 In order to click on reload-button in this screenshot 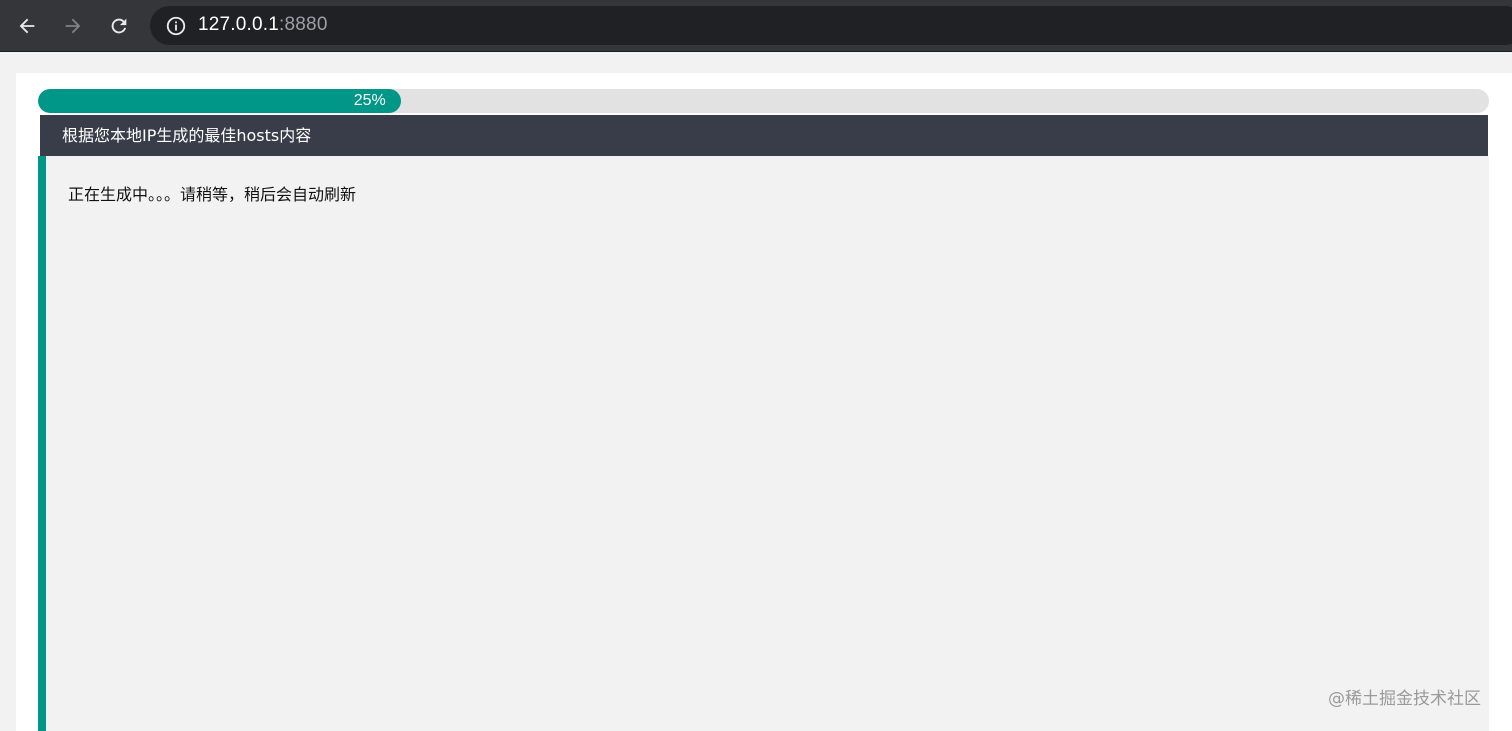, I will do `click(119, 26)`.